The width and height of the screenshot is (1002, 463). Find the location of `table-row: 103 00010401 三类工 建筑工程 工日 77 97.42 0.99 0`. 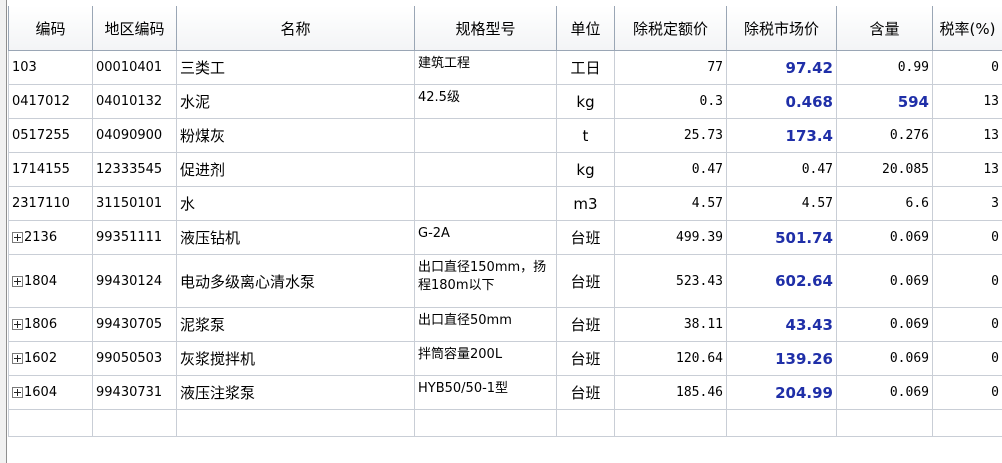

table-row: 103 00010401 三类工 建筑工程 工日 77 97.42 0.99 0 is located at coordinates (505, 67).